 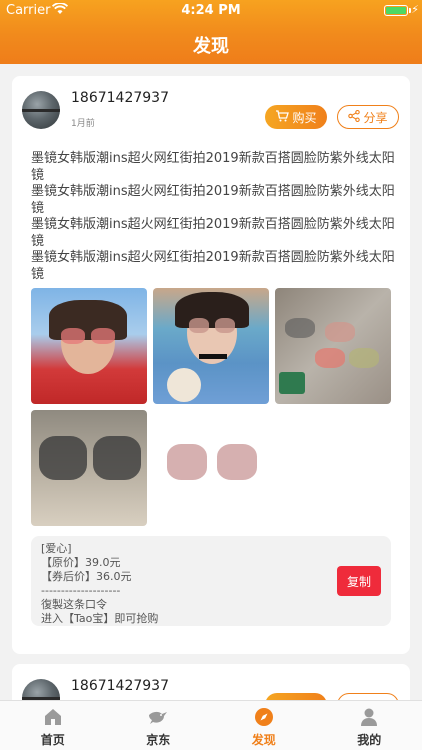 What do you see at coordinates (396, 10) in the screenshot?
I see `battery-icon` at bounding box center [396, 10].